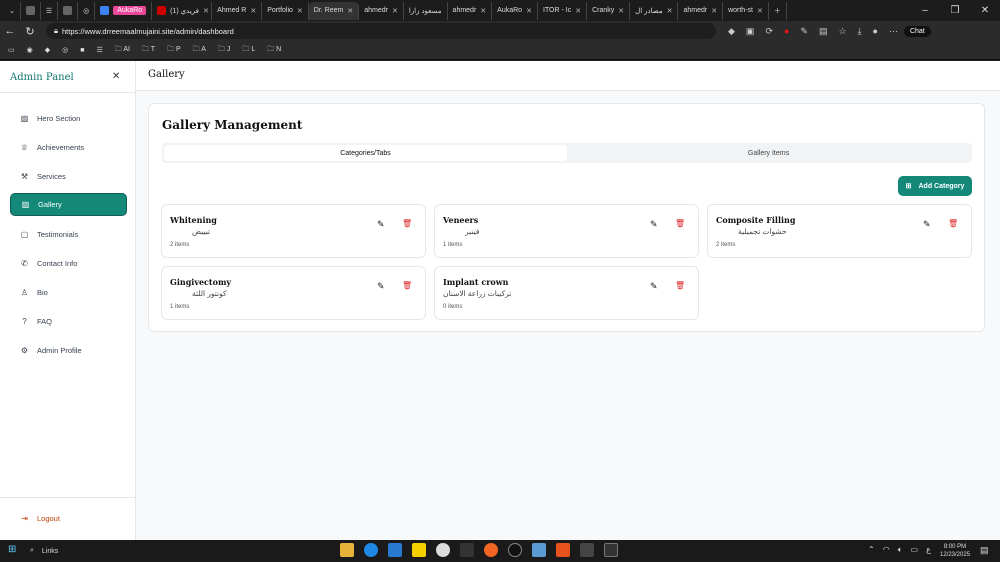 This screenshot has height=562, width=1000. I want to click on vscode-icon, so click(395, 550).